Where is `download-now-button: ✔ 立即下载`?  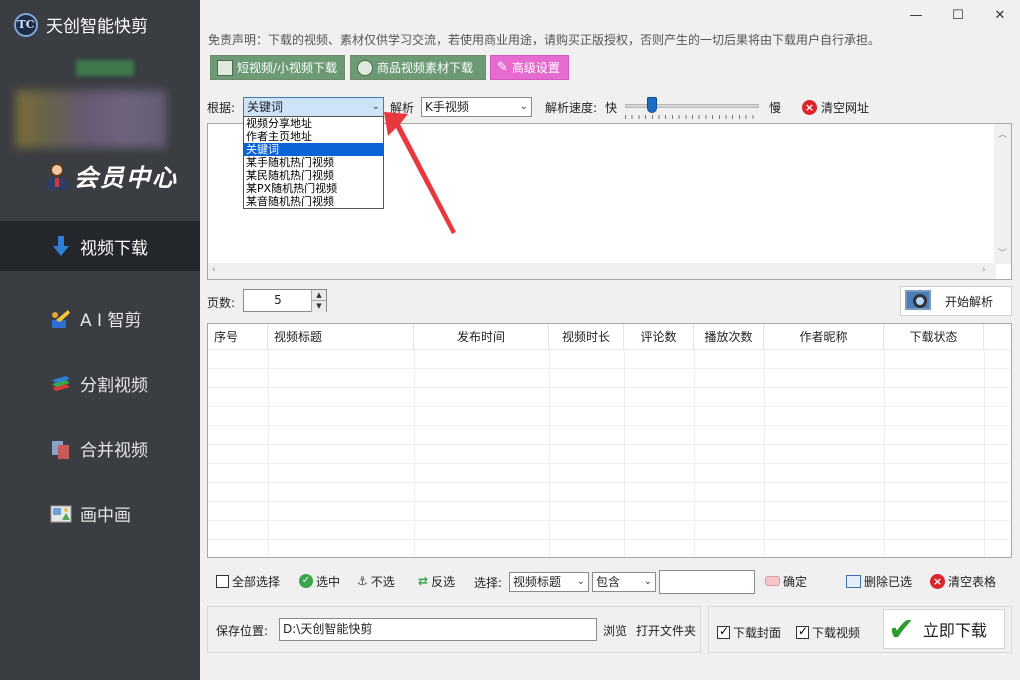
download-now-button: ✔ 立即下载 is located at coordinates (944, 629).